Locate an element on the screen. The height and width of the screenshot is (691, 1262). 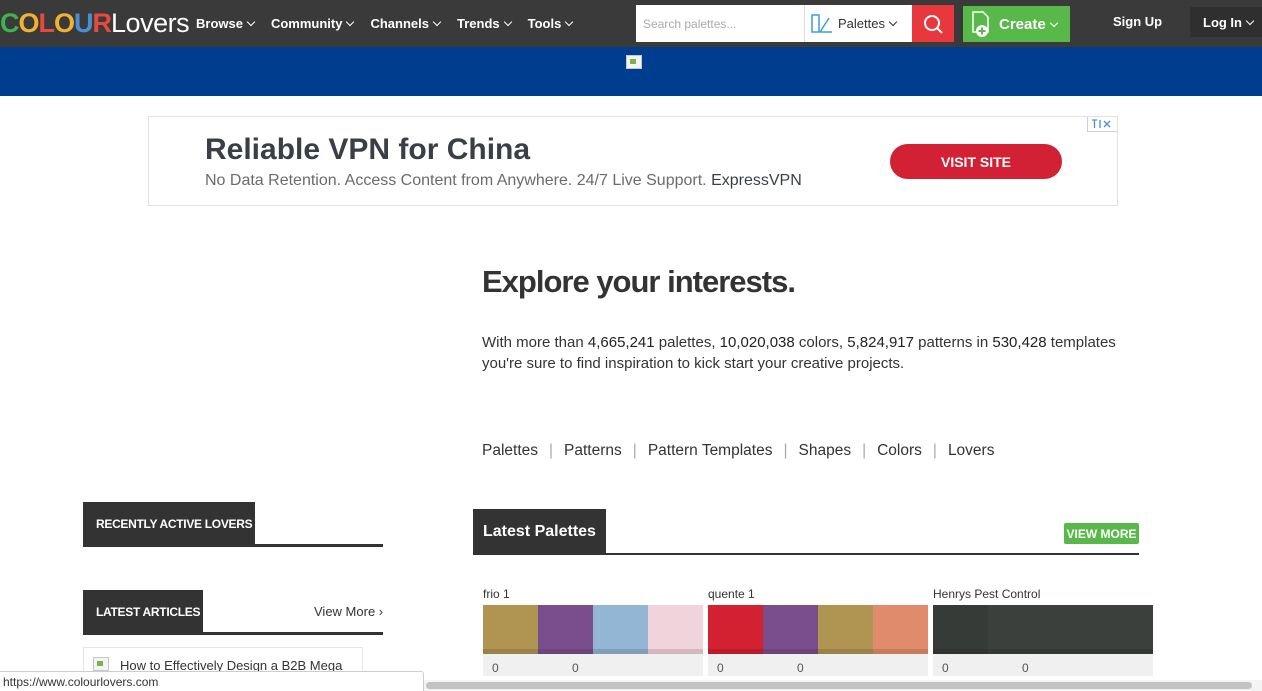
nav-trends: Trends is located at coordinates (484, 23).